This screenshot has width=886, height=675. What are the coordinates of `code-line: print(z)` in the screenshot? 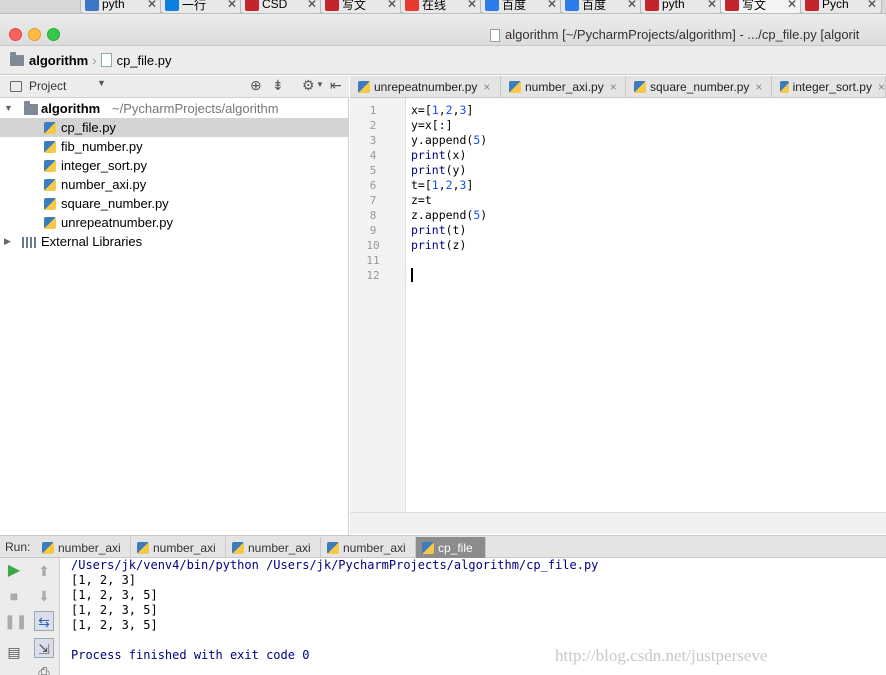 It's located at (439, 245).